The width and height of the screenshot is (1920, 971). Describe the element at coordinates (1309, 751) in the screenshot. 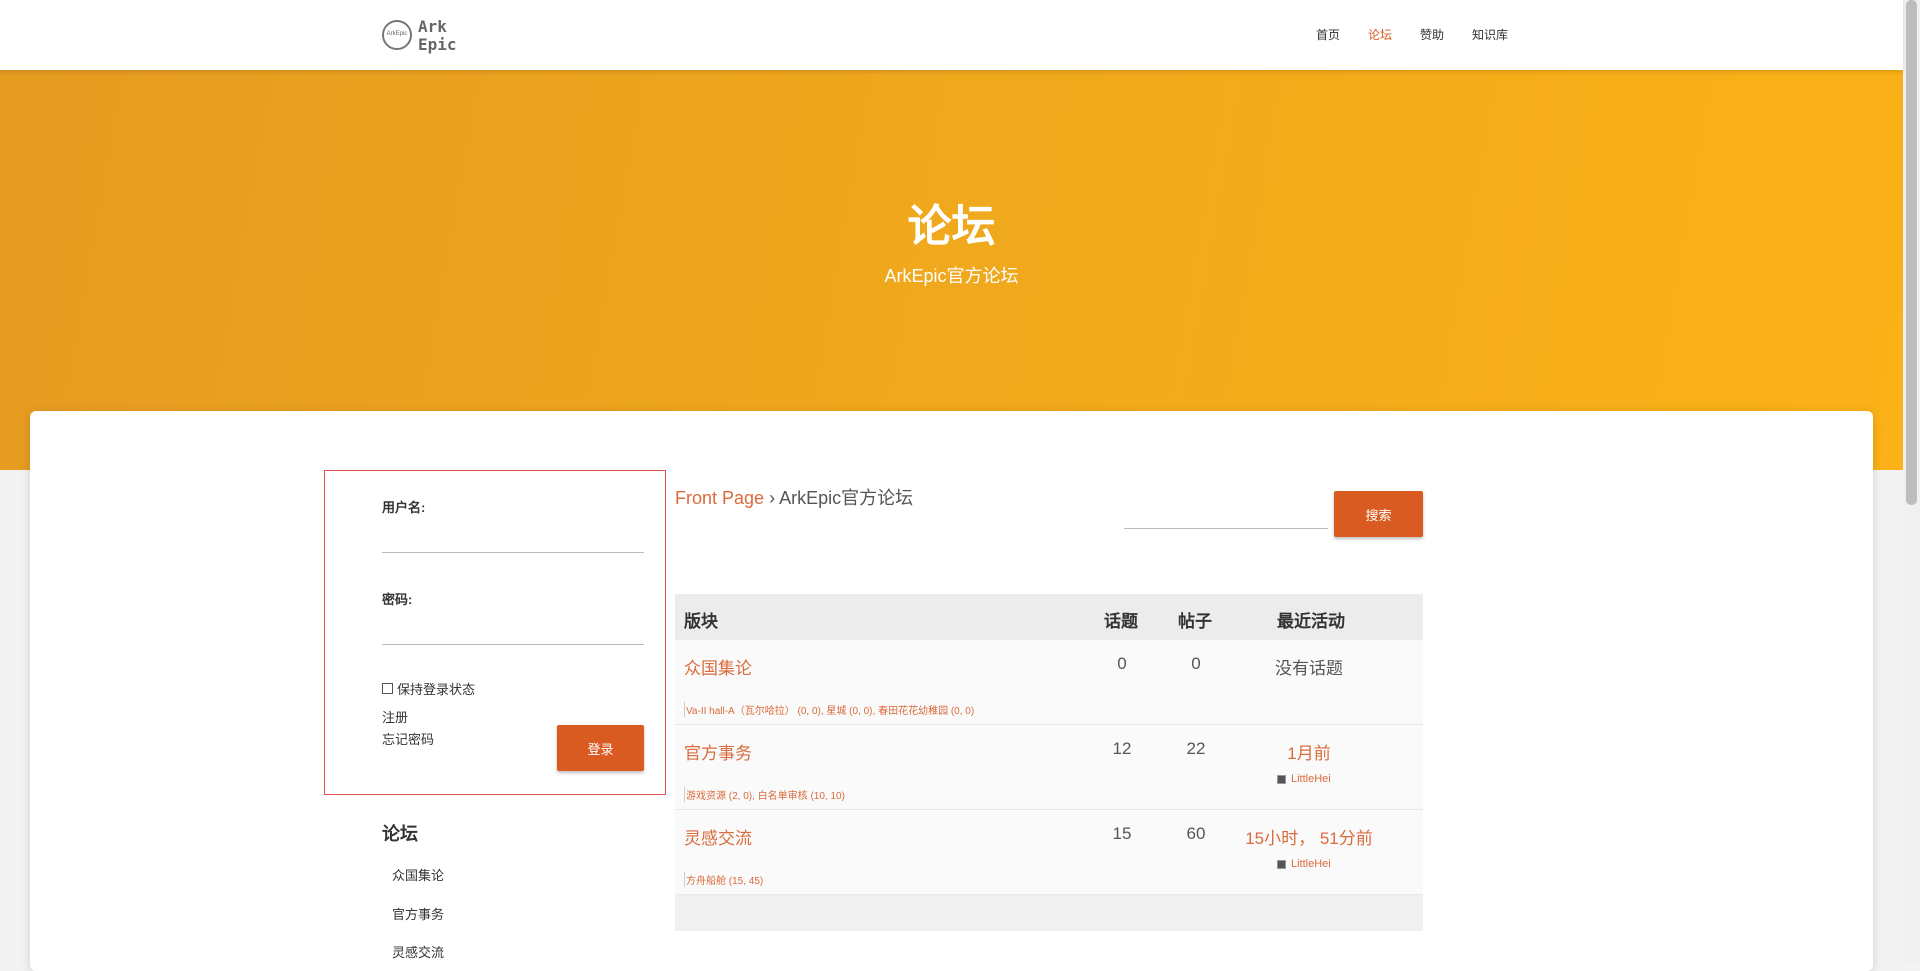

I see `last-activity-link: 1月前` at that location.